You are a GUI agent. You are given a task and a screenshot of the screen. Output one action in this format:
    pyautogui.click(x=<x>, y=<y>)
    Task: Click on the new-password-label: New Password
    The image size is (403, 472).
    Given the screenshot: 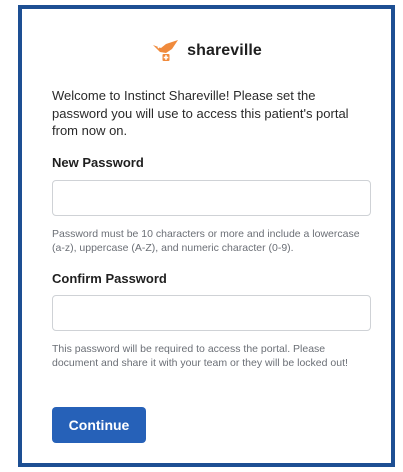 What is the action you would take?
    pyautogui.click(x=98, y=162)
    